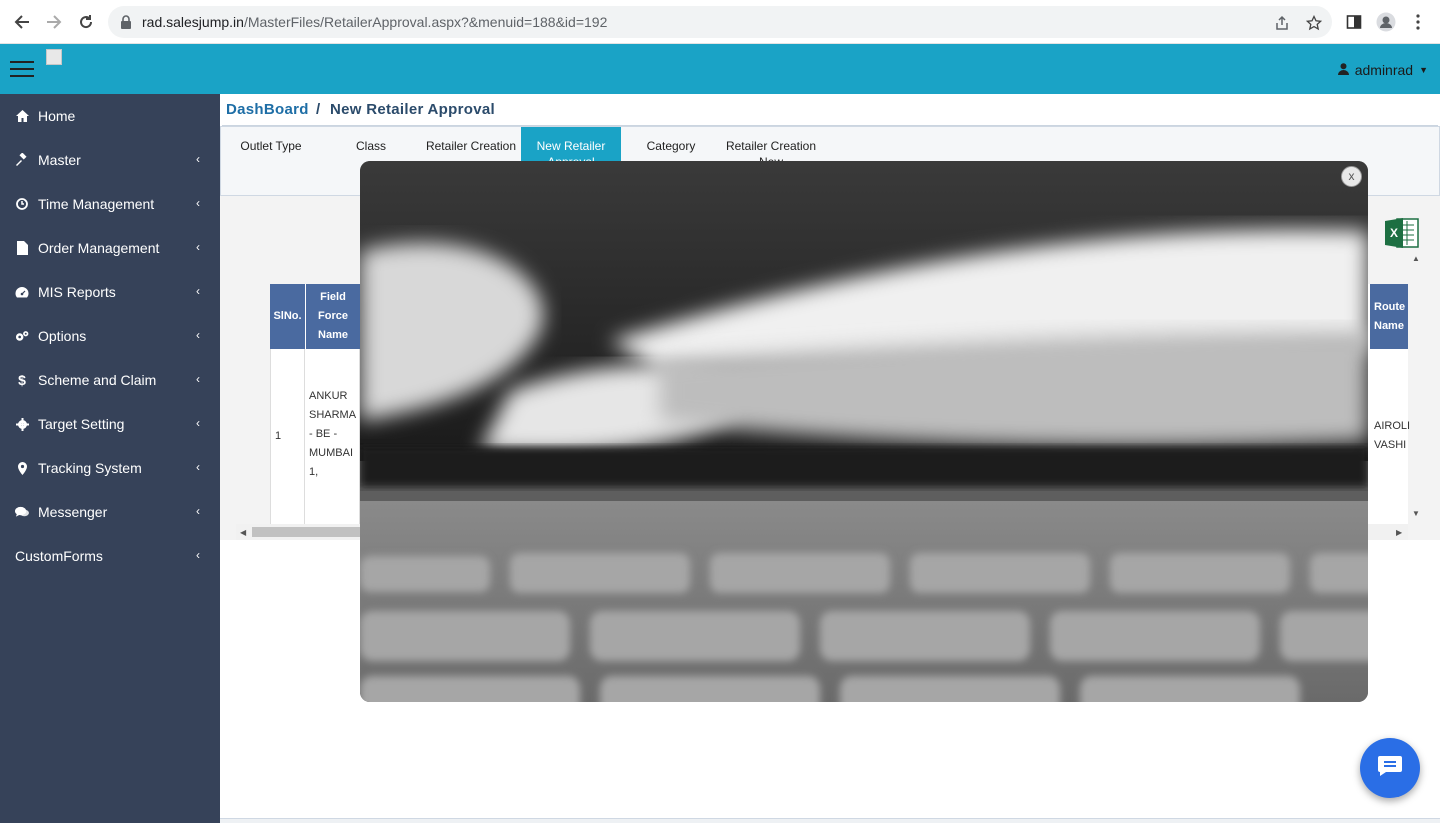 Image resolution: width=1440 pixels, height=823 pixels. What do you see at coordinates (22, 468) in the screenshot?
I see `map-marker-icon` at bounding box center [22, 468].